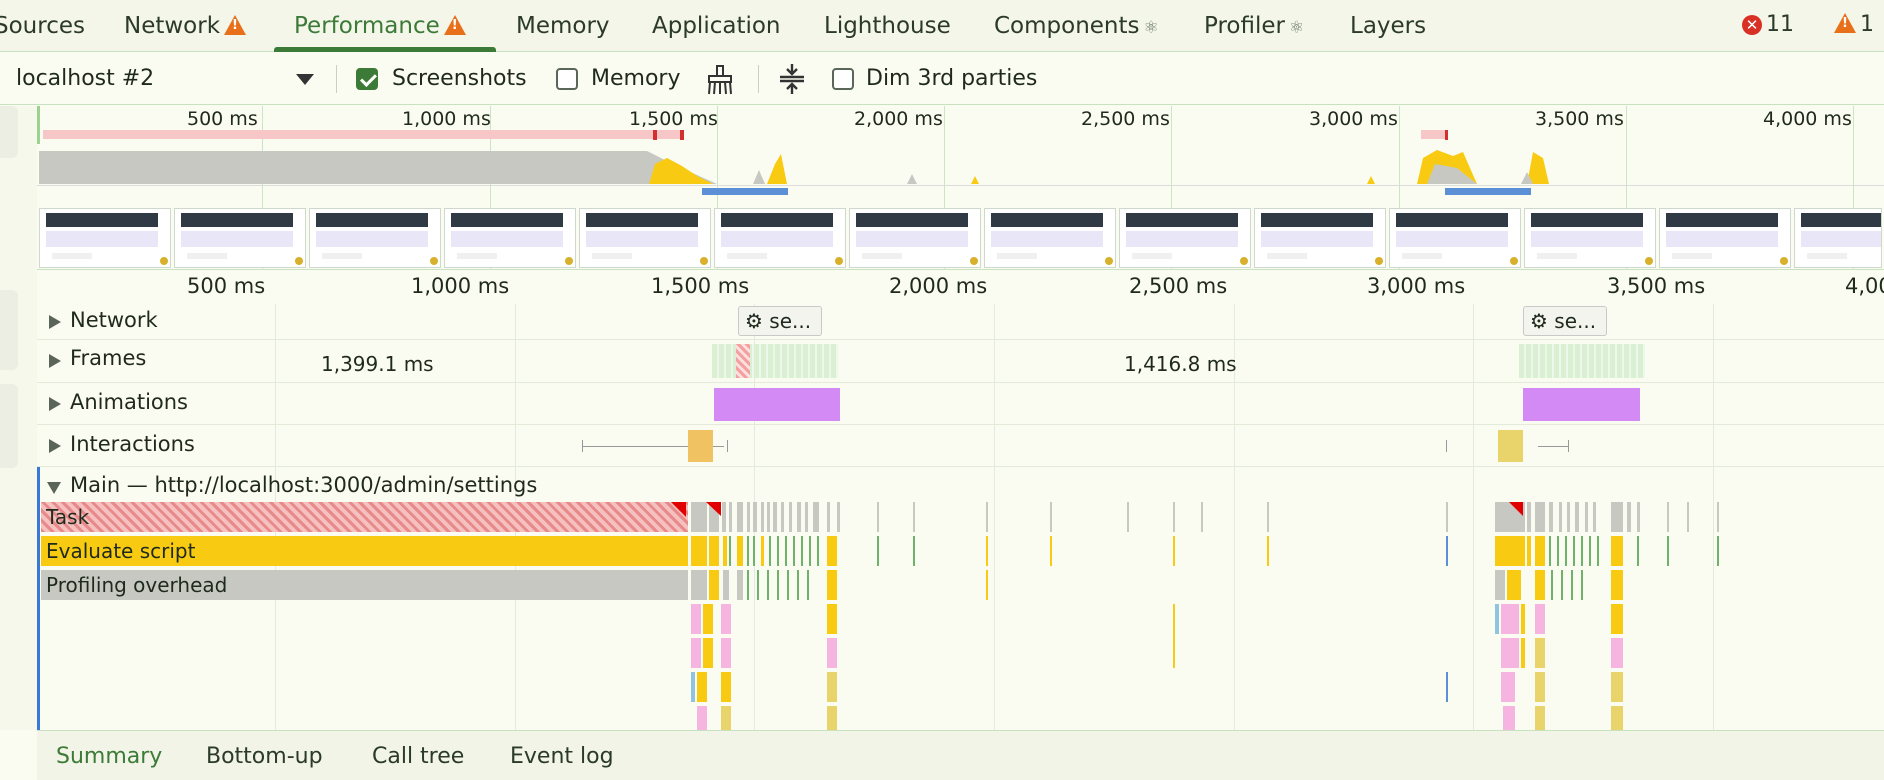 The image size is (1884, 780). Describe the element at coordinates (305, 79) in the screenshot. I see `chevron-down-icon` at that location.